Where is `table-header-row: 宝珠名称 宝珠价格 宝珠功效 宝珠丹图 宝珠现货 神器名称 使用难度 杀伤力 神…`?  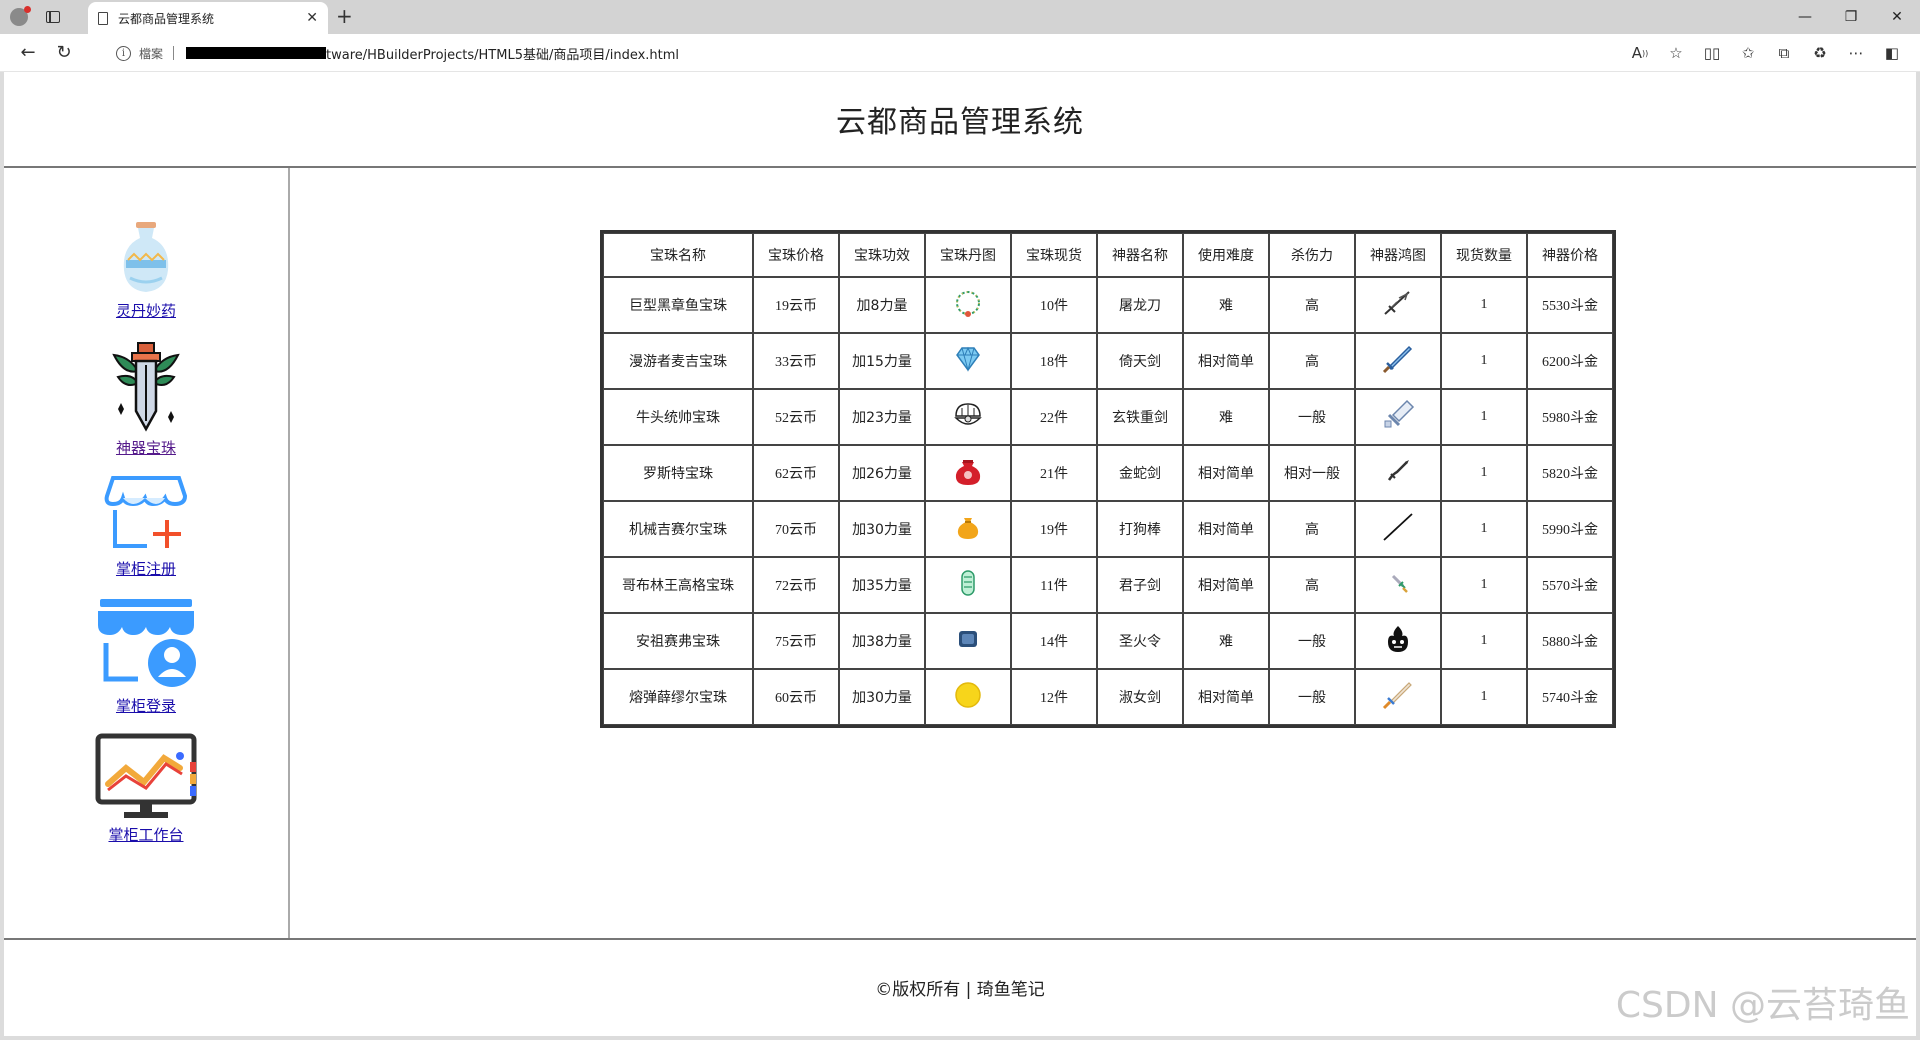 table-header-row: 宝珠名称 宝珠价格 宝珠功效 宝珠丹图 宝珠现货 神器名称 使用难度 杀伤力 神… is located at coordinates (1108, 255).